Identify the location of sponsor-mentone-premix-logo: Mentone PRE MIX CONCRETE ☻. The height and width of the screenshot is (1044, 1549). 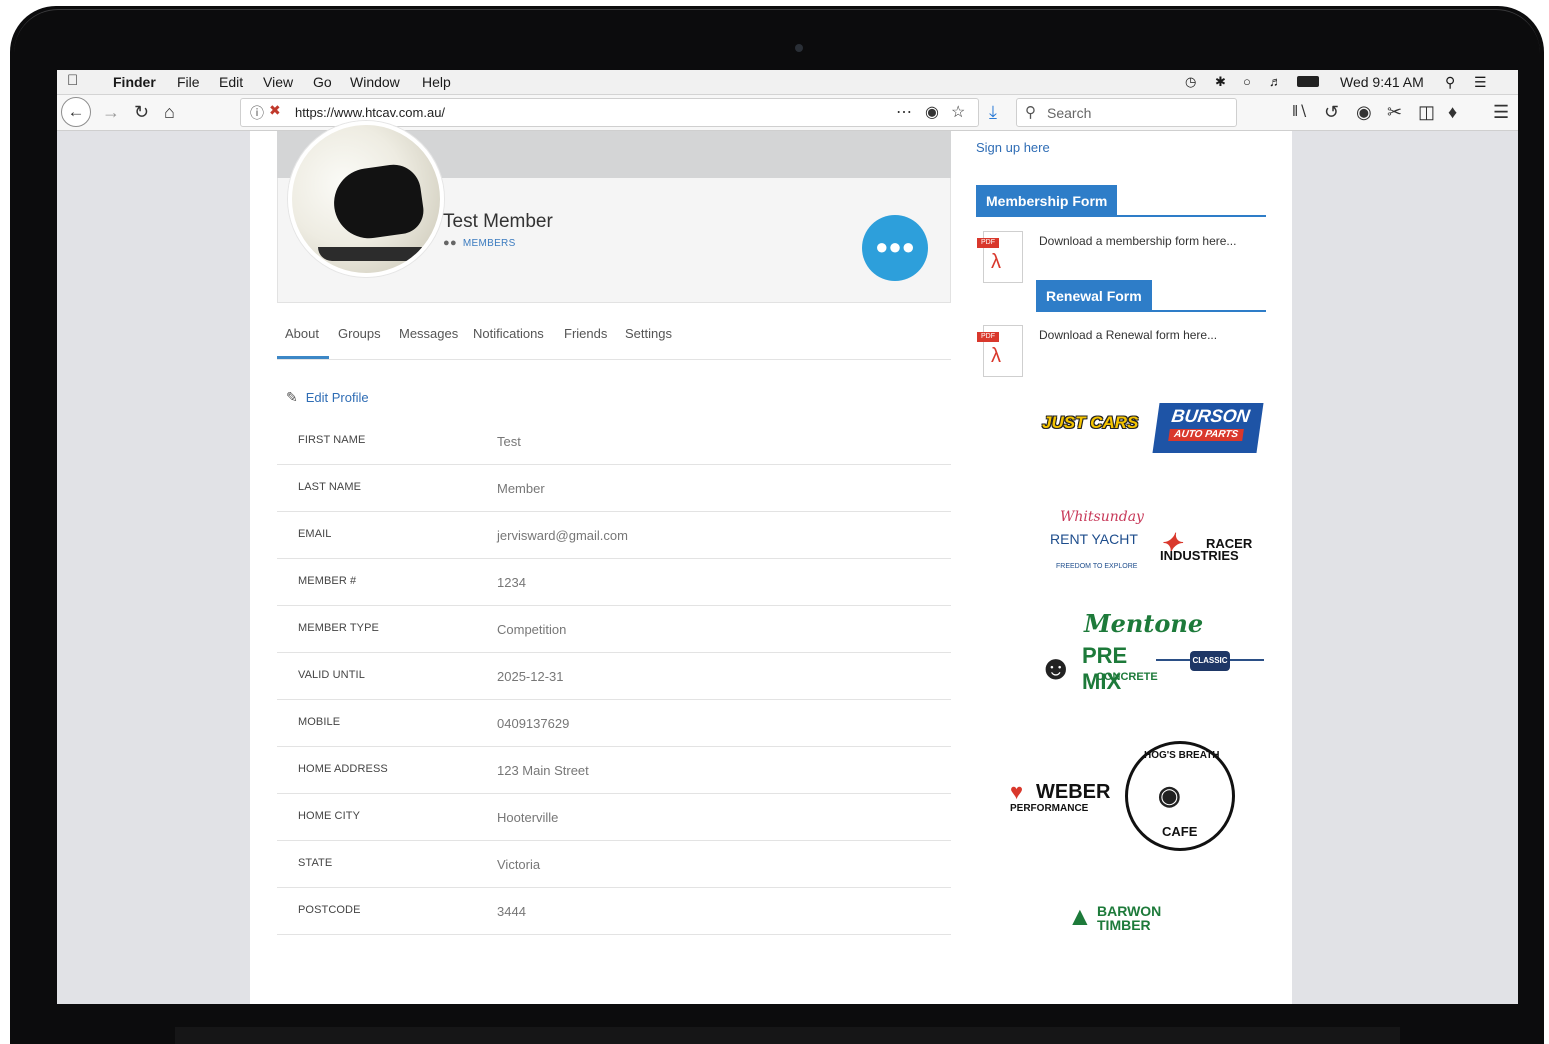
(1120, 664).